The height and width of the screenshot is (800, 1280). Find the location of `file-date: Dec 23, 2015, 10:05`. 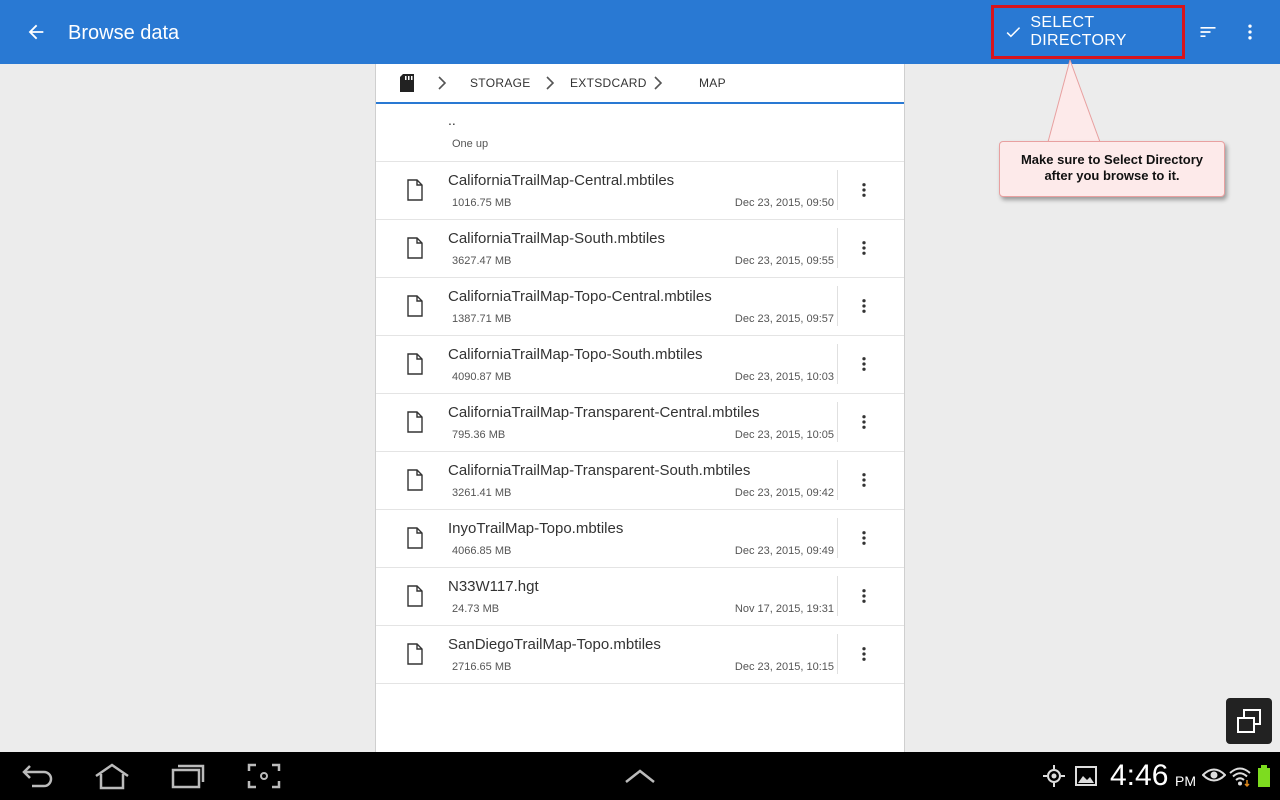

file-date: Dec 23, 2015, 10:05 is located at coordinates (784, 435).